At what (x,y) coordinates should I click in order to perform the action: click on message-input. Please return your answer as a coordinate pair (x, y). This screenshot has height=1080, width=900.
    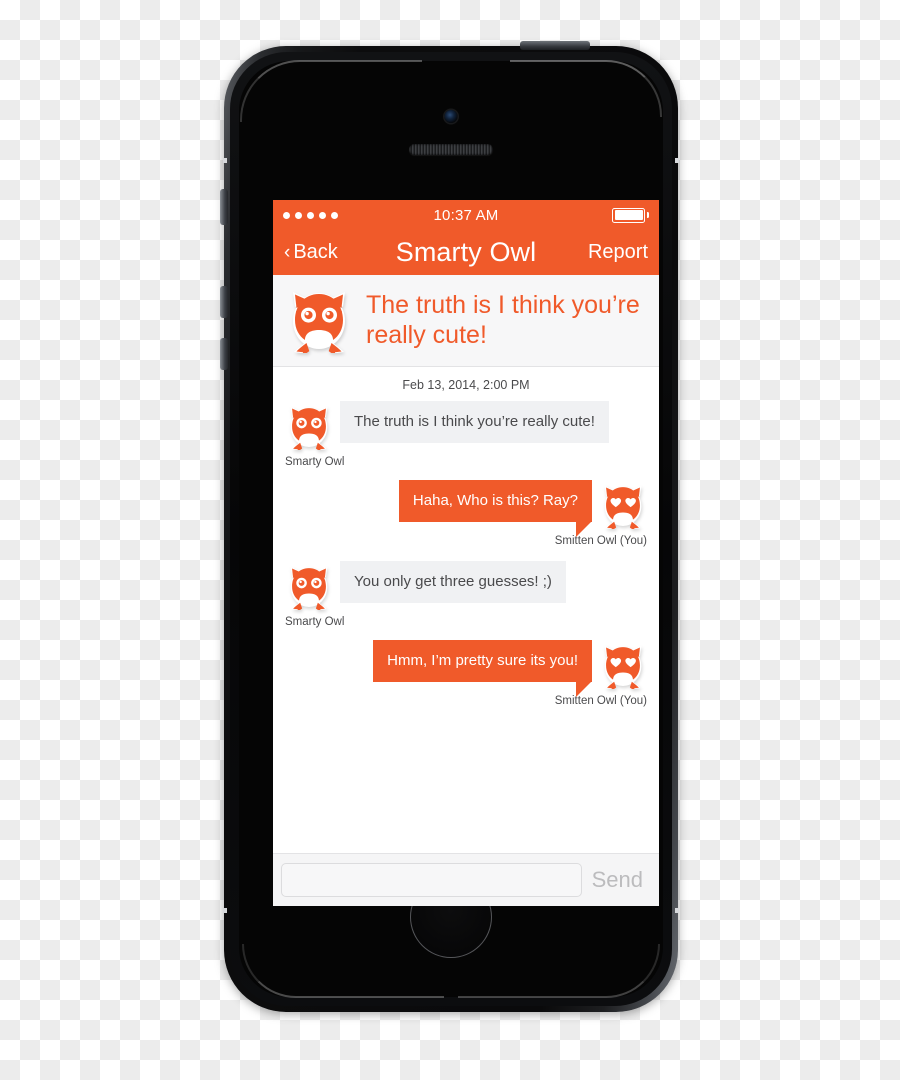
    Looking at the image, I should click on (431, 880).